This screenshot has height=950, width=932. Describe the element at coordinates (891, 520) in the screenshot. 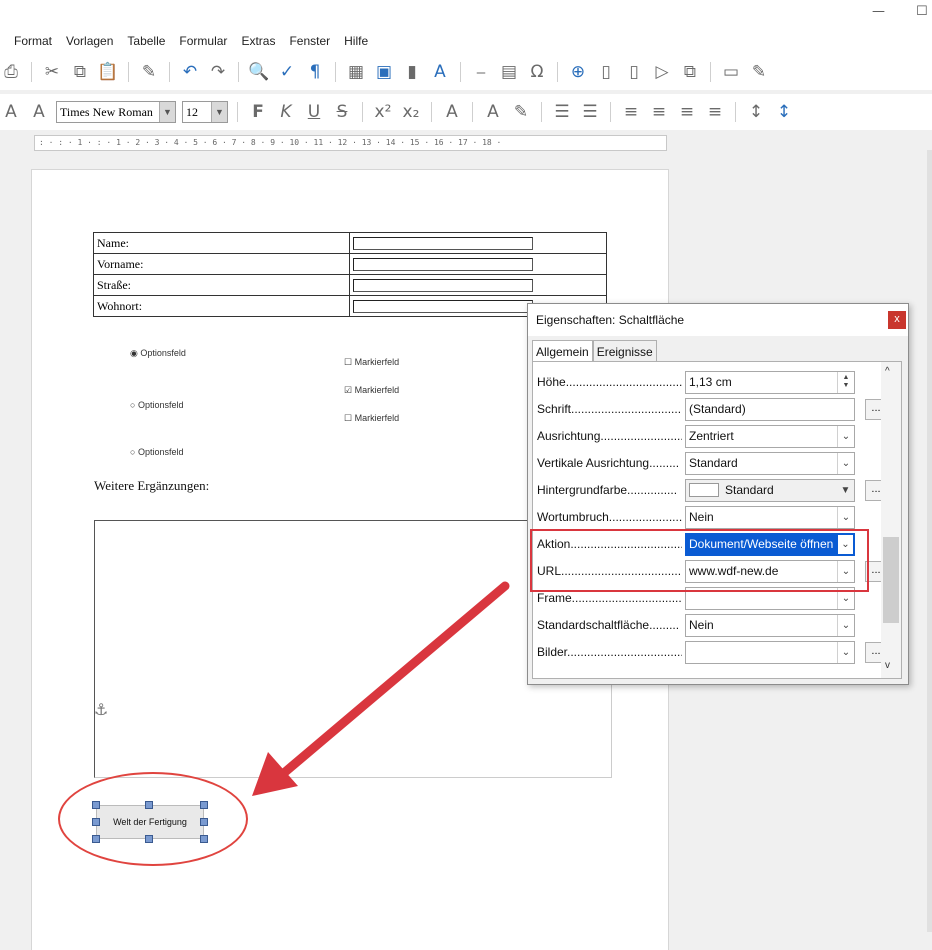

I see `panel-scrollbar: ^ v` at that location.